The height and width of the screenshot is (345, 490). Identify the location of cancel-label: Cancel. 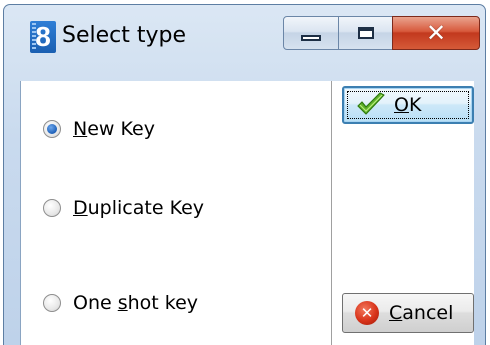
(421, 313).